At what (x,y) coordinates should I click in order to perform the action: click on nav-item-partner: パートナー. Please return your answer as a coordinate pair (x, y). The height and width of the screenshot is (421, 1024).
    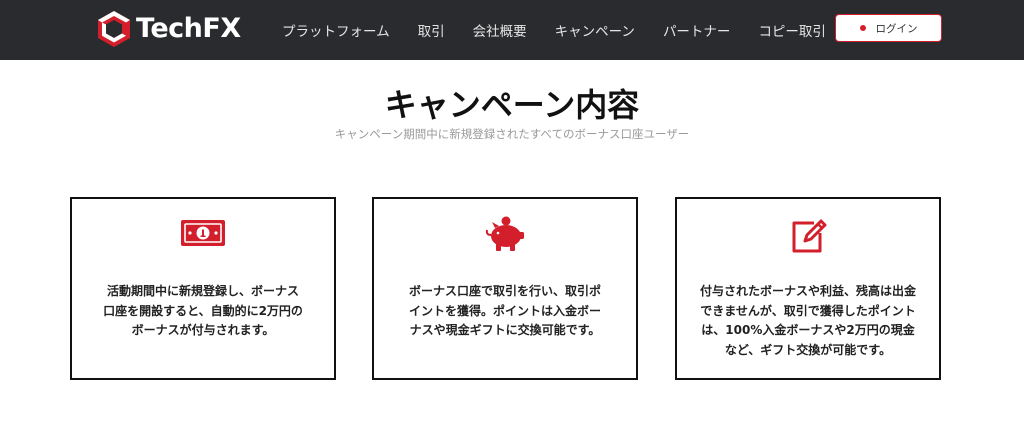
    Looking at the image, I should click on (697, 30).